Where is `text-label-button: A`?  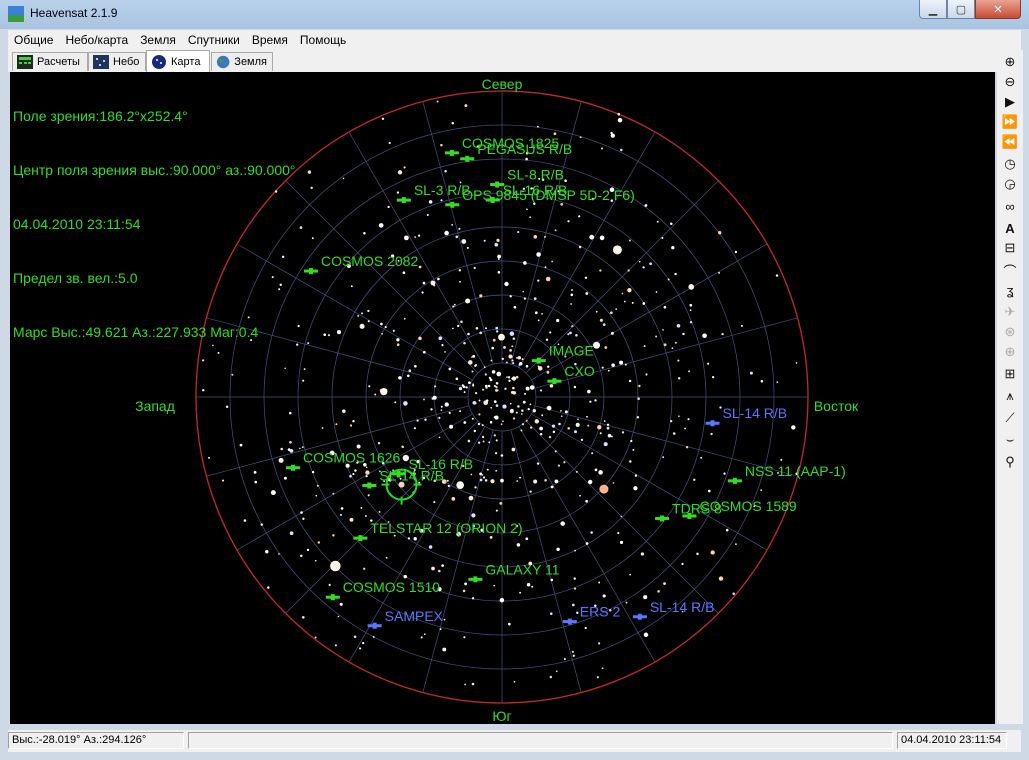 text-label-button: A is located at coordinates (1010, 228).